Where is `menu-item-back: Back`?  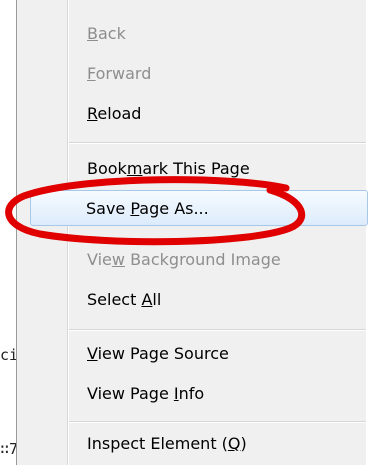
menu-item-back: Back is located at coordinates (106, 34).